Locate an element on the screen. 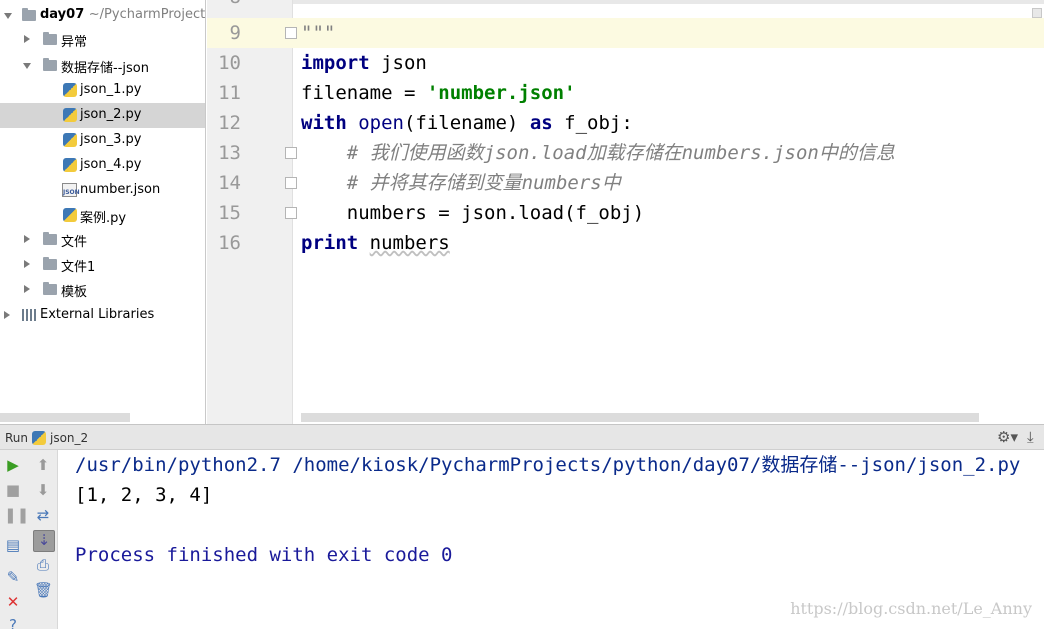 The width and height of the screenshot is (1044, 629). tree-label: 案例.py is located at coordinates (103, 218).